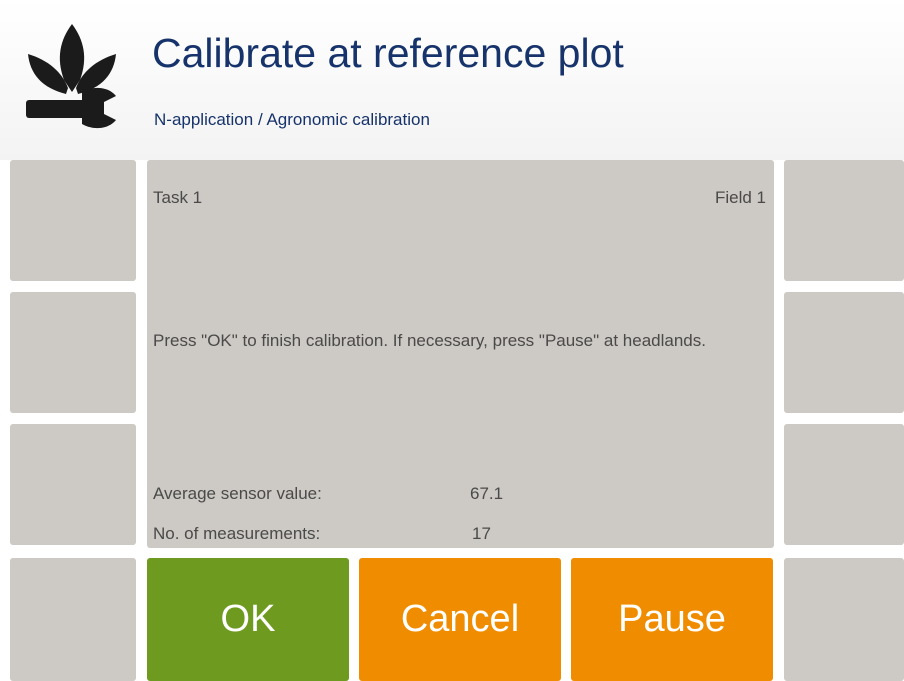 The width and height of the screenshot is (904, 681). Describe the element at coordinates (460, 619) in the screenshot. I see `cancel-button: Cancel` at that location.